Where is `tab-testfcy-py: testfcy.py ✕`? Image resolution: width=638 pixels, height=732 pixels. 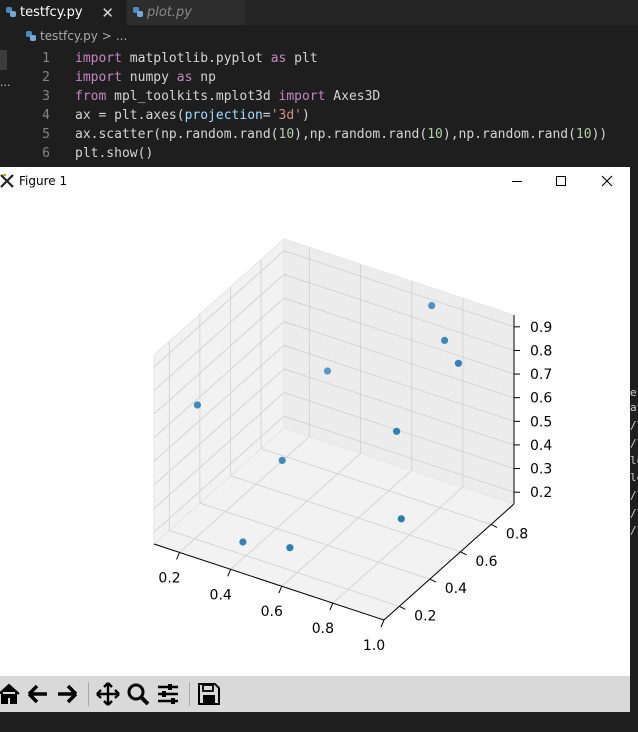 tab-testfcy-py: testfcy.py ✕ is located at coordinates (63, 12).